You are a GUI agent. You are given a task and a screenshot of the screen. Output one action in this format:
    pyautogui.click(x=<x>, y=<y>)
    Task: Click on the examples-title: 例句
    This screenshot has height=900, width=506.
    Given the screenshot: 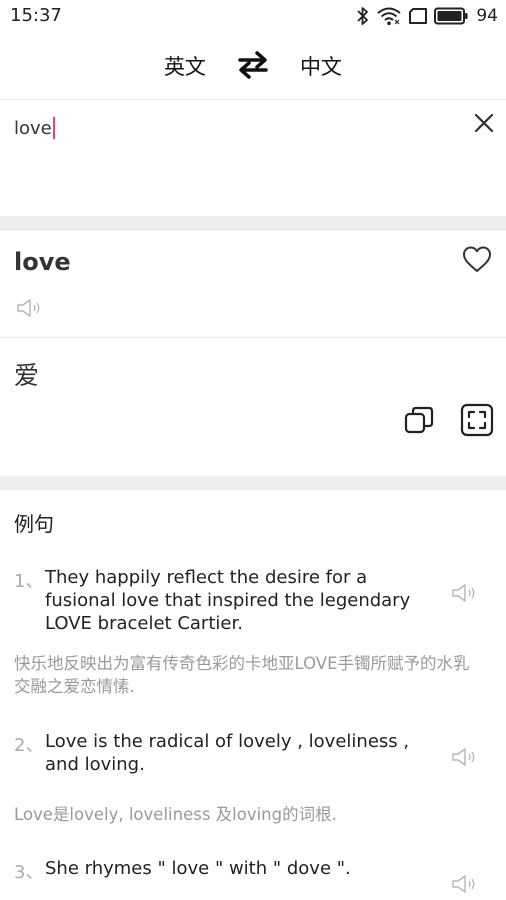 What is the action you would take?
    pyautogui.click(x=34, y=524)
    